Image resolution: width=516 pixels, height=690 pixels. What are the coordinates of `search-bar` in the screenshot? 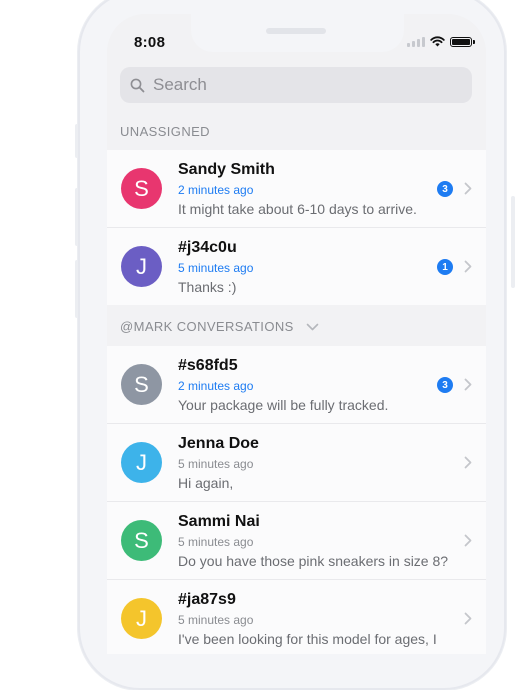 It's located at (296, 85).